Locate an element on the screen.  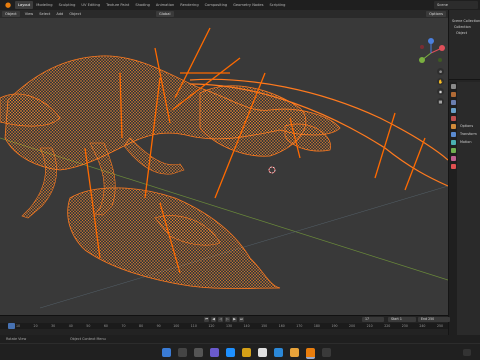
store-icon is located at coordinates (262, 352).